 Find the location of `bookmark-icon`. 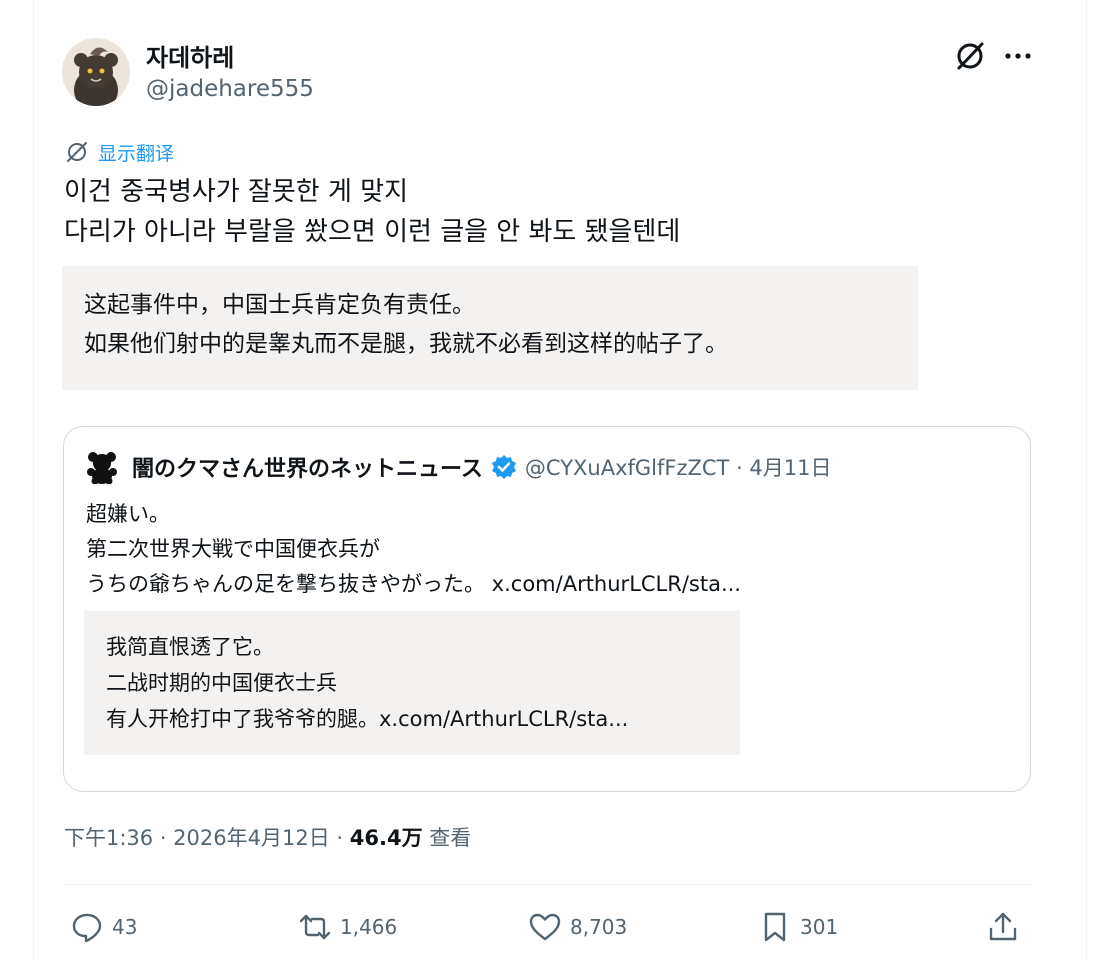

bookmark-icon is located at coordinates (775, 927).